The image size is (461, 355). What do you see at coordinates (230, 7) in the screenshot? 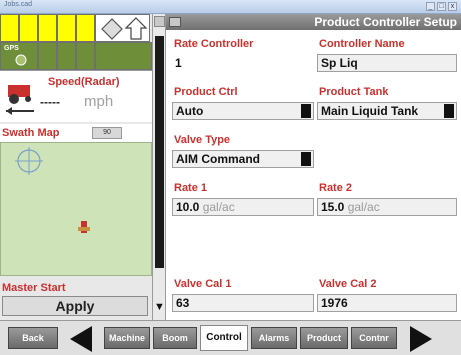
I see `window-titlebar: Jobs.cad _ □ x` at bounding box center [230, 7].